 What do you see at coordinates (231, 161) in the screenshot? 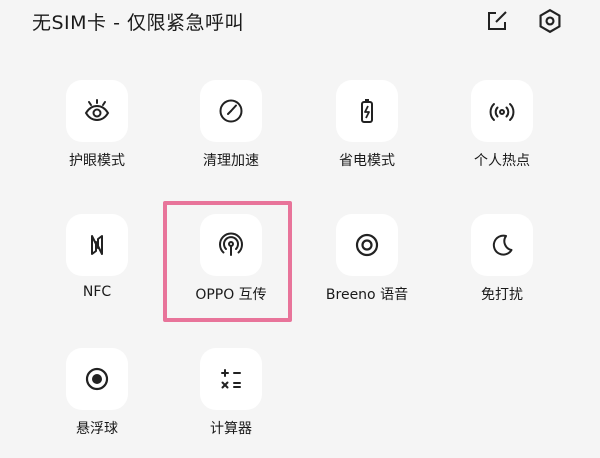
I see `tile-label: 清理加速` at bounding box center [231, 161].